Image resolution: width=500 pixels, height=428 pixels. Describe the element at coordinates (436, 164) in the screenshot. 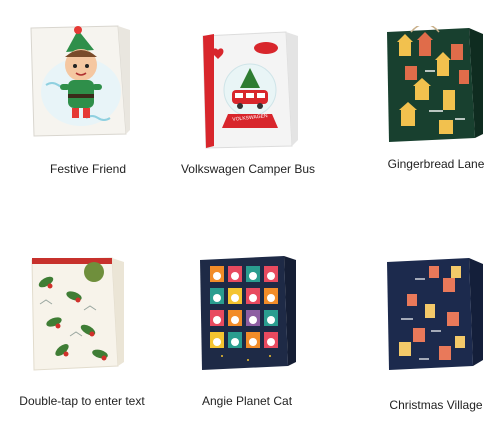

I see `product-label: Gingerbread Lane` at that location.